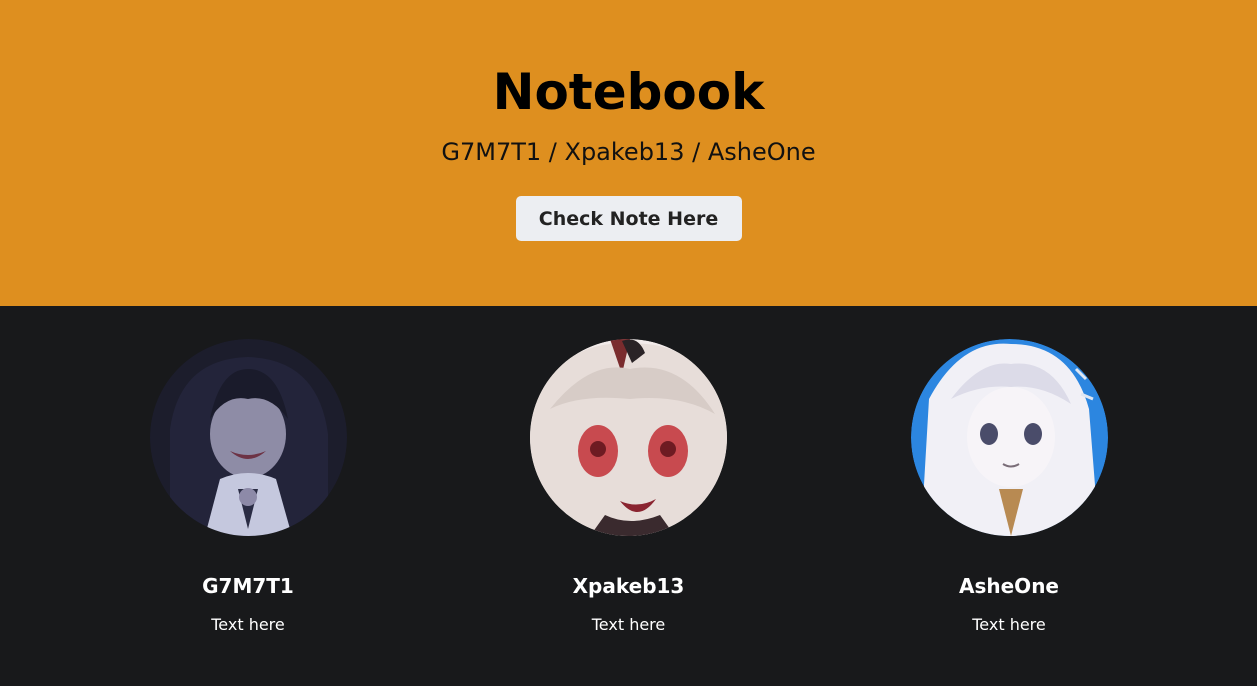 The height and width of the screenshot is (686, 1257). What do you see at coordinates (628, 218) in the screenshot?
I see `check-note-button: Check Note Here` at bounding box center [628, 218].